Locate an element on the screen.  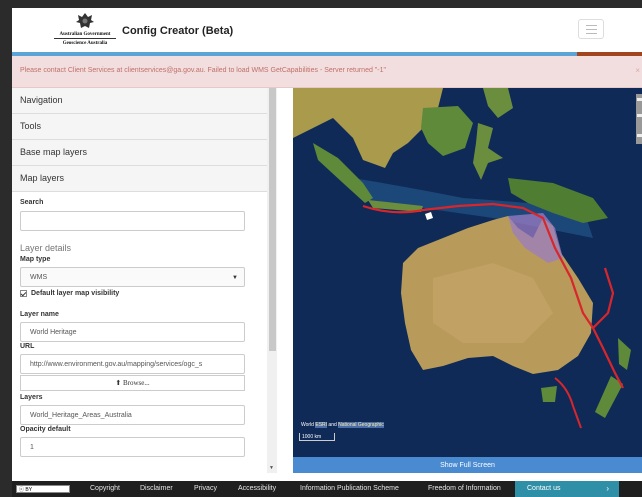
accordion-navigation: Navigation is located at coordinates (139, 101).